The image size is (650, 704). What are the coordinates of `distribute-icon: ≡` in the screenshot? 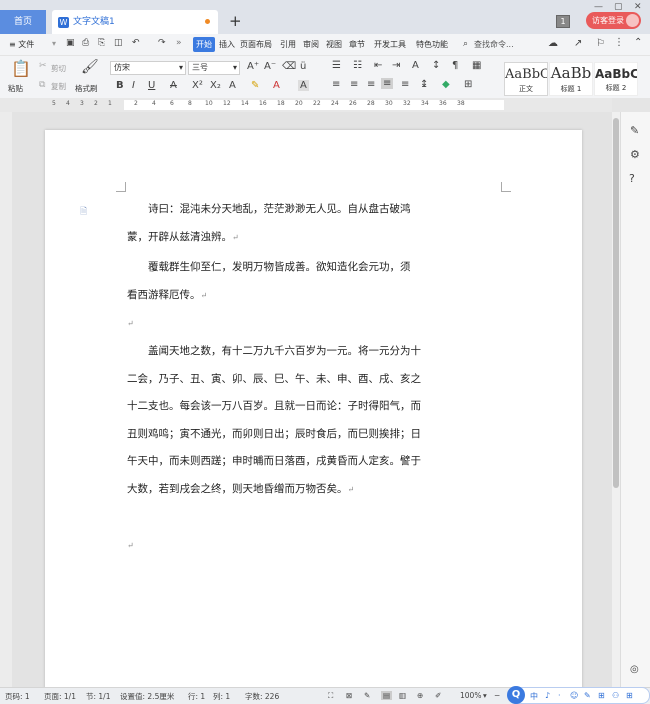 It's located at (405, 84).